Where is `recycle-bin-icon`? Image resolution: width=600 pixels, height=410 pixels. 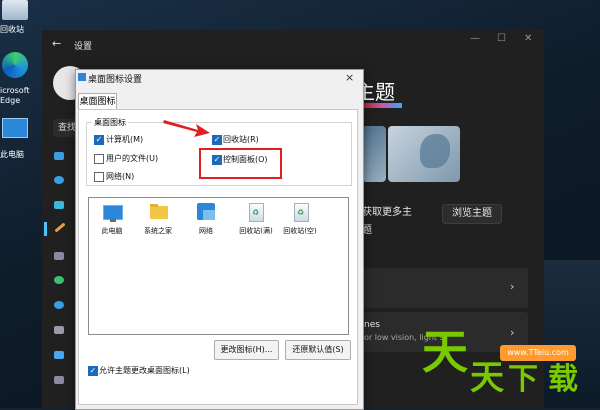 recycle-bin-icon is located at coordinates (15, 10).